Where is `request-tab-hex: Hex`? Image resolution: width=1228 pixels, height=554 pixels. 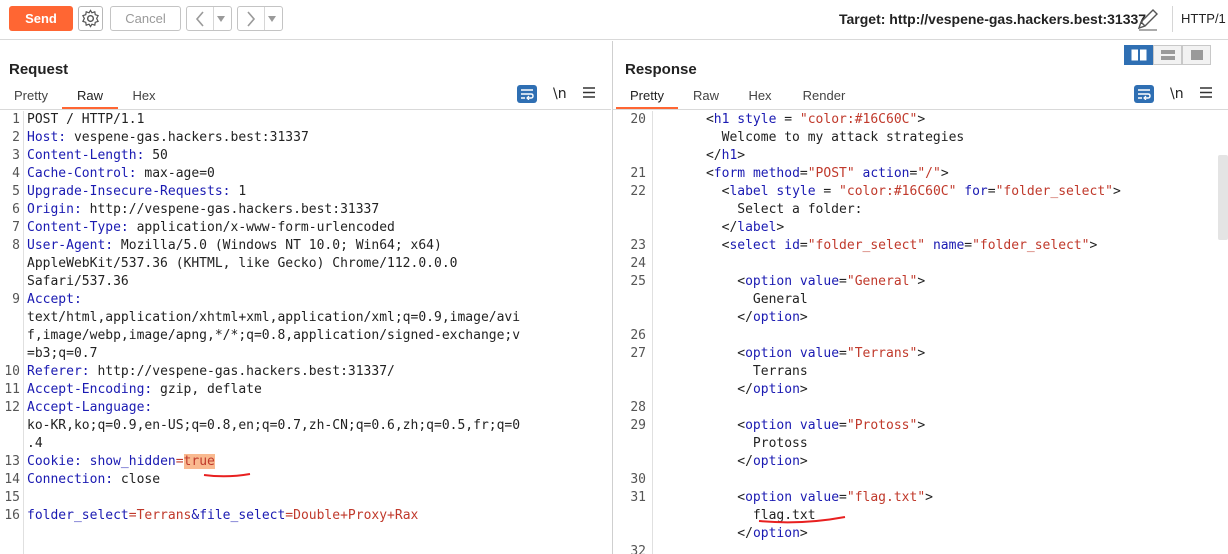
request-tab-hex: Hex is located at coordinates (144, 97).